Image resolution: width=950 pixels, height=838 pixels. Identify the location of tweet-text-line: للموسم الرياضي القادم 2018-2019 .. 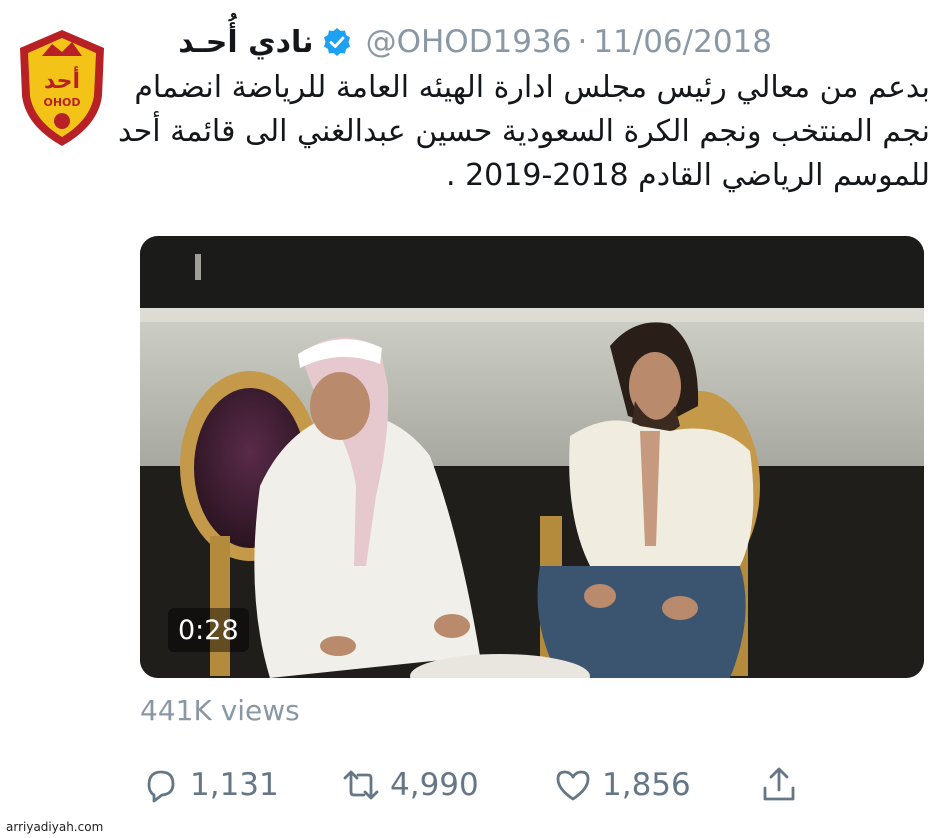
(688, 175).